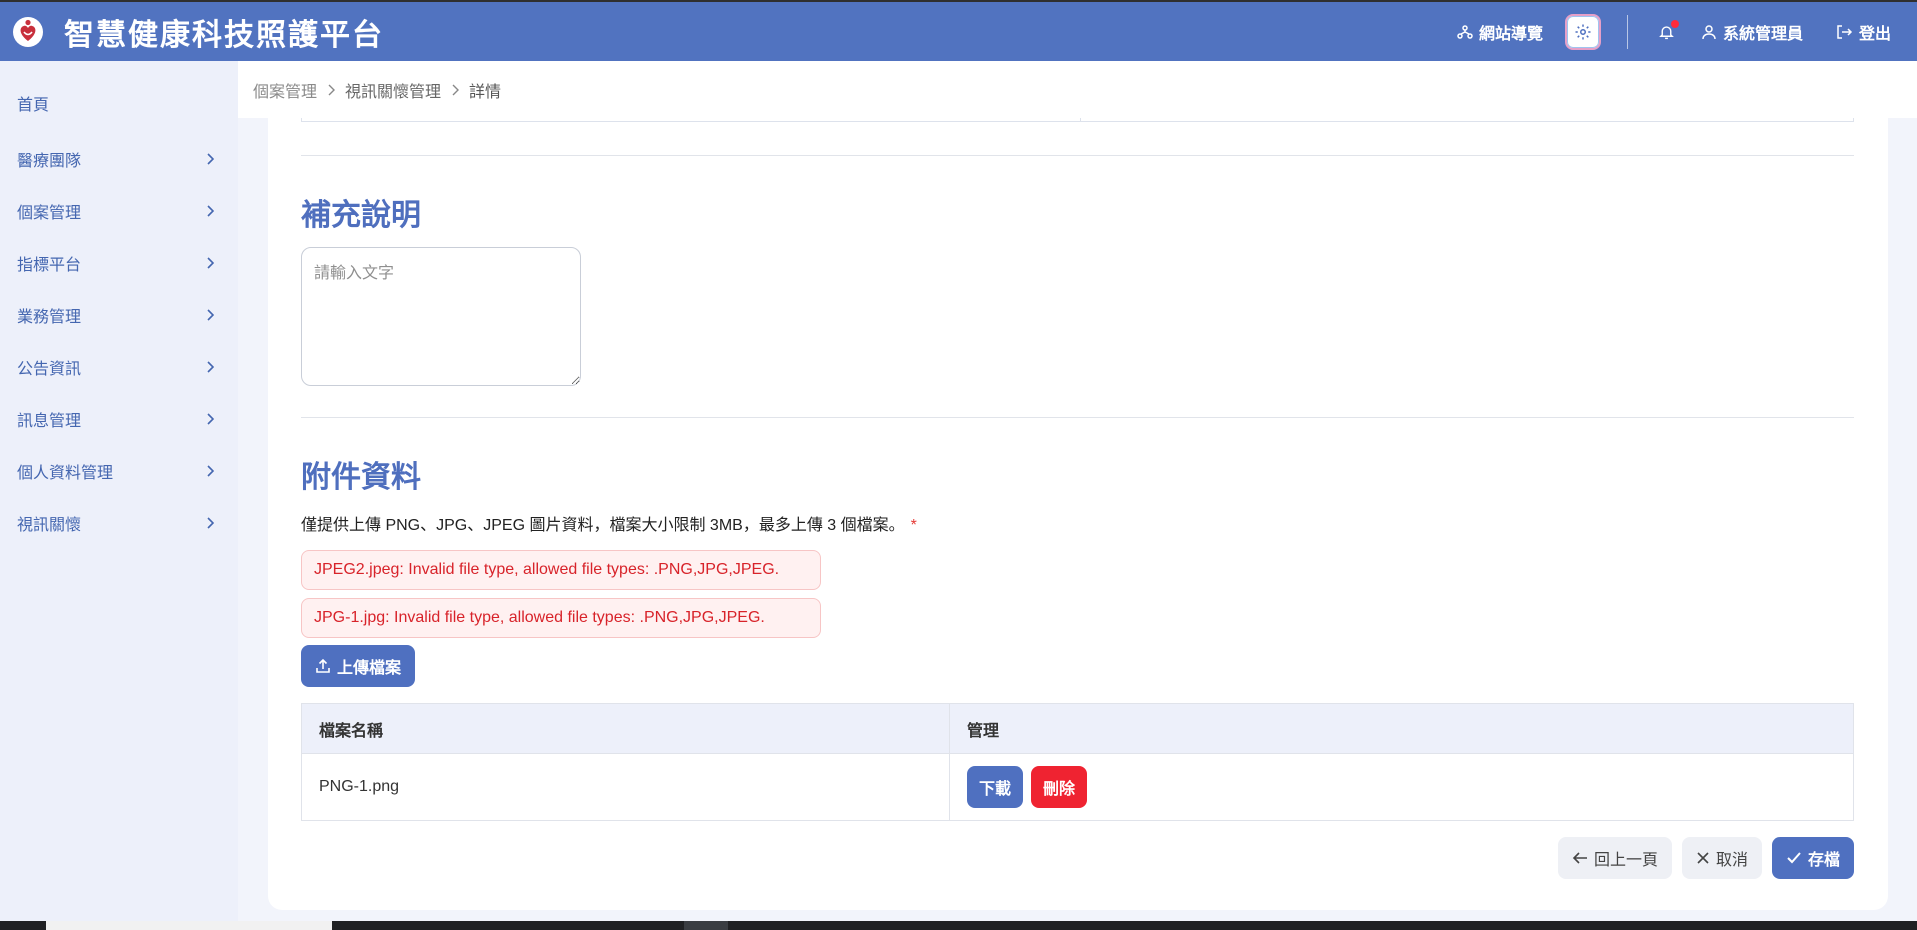 This screenshot has height=930, width=1917. What do you see at coordinates (1579, 858) in the screenshot?
I see `arrow-left-icon` at bounding box center [1579, 858].